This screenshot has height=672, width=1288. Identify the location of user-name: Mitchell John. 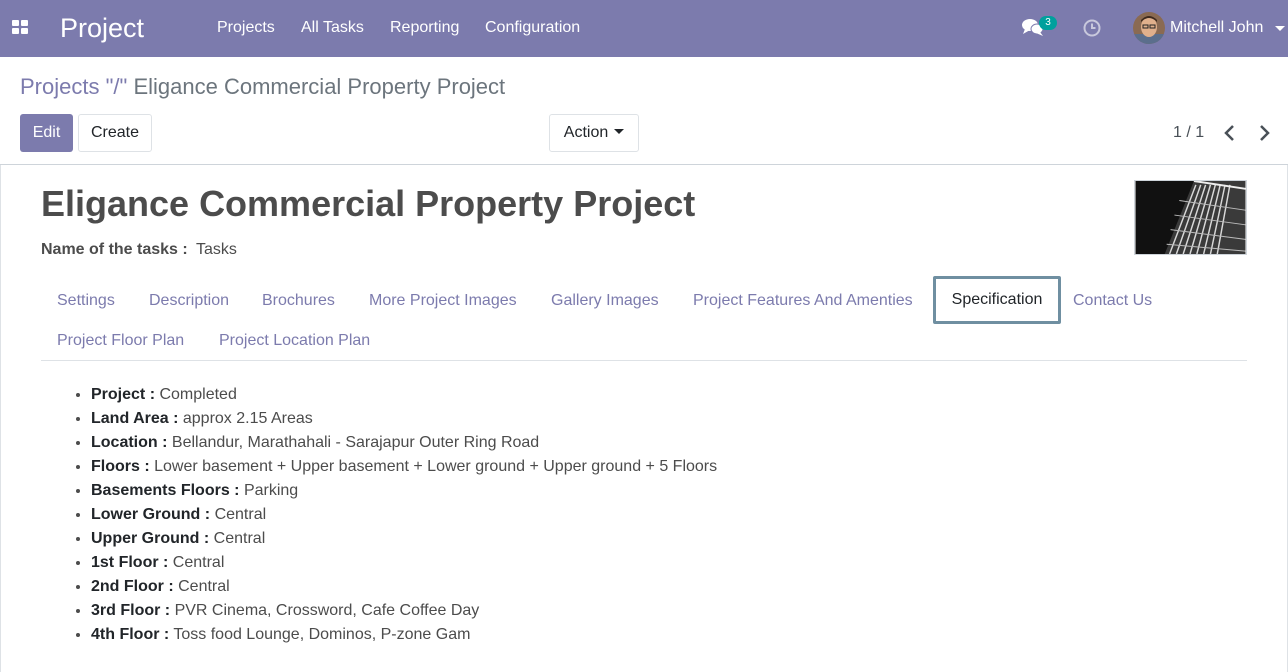
(1216, 28).